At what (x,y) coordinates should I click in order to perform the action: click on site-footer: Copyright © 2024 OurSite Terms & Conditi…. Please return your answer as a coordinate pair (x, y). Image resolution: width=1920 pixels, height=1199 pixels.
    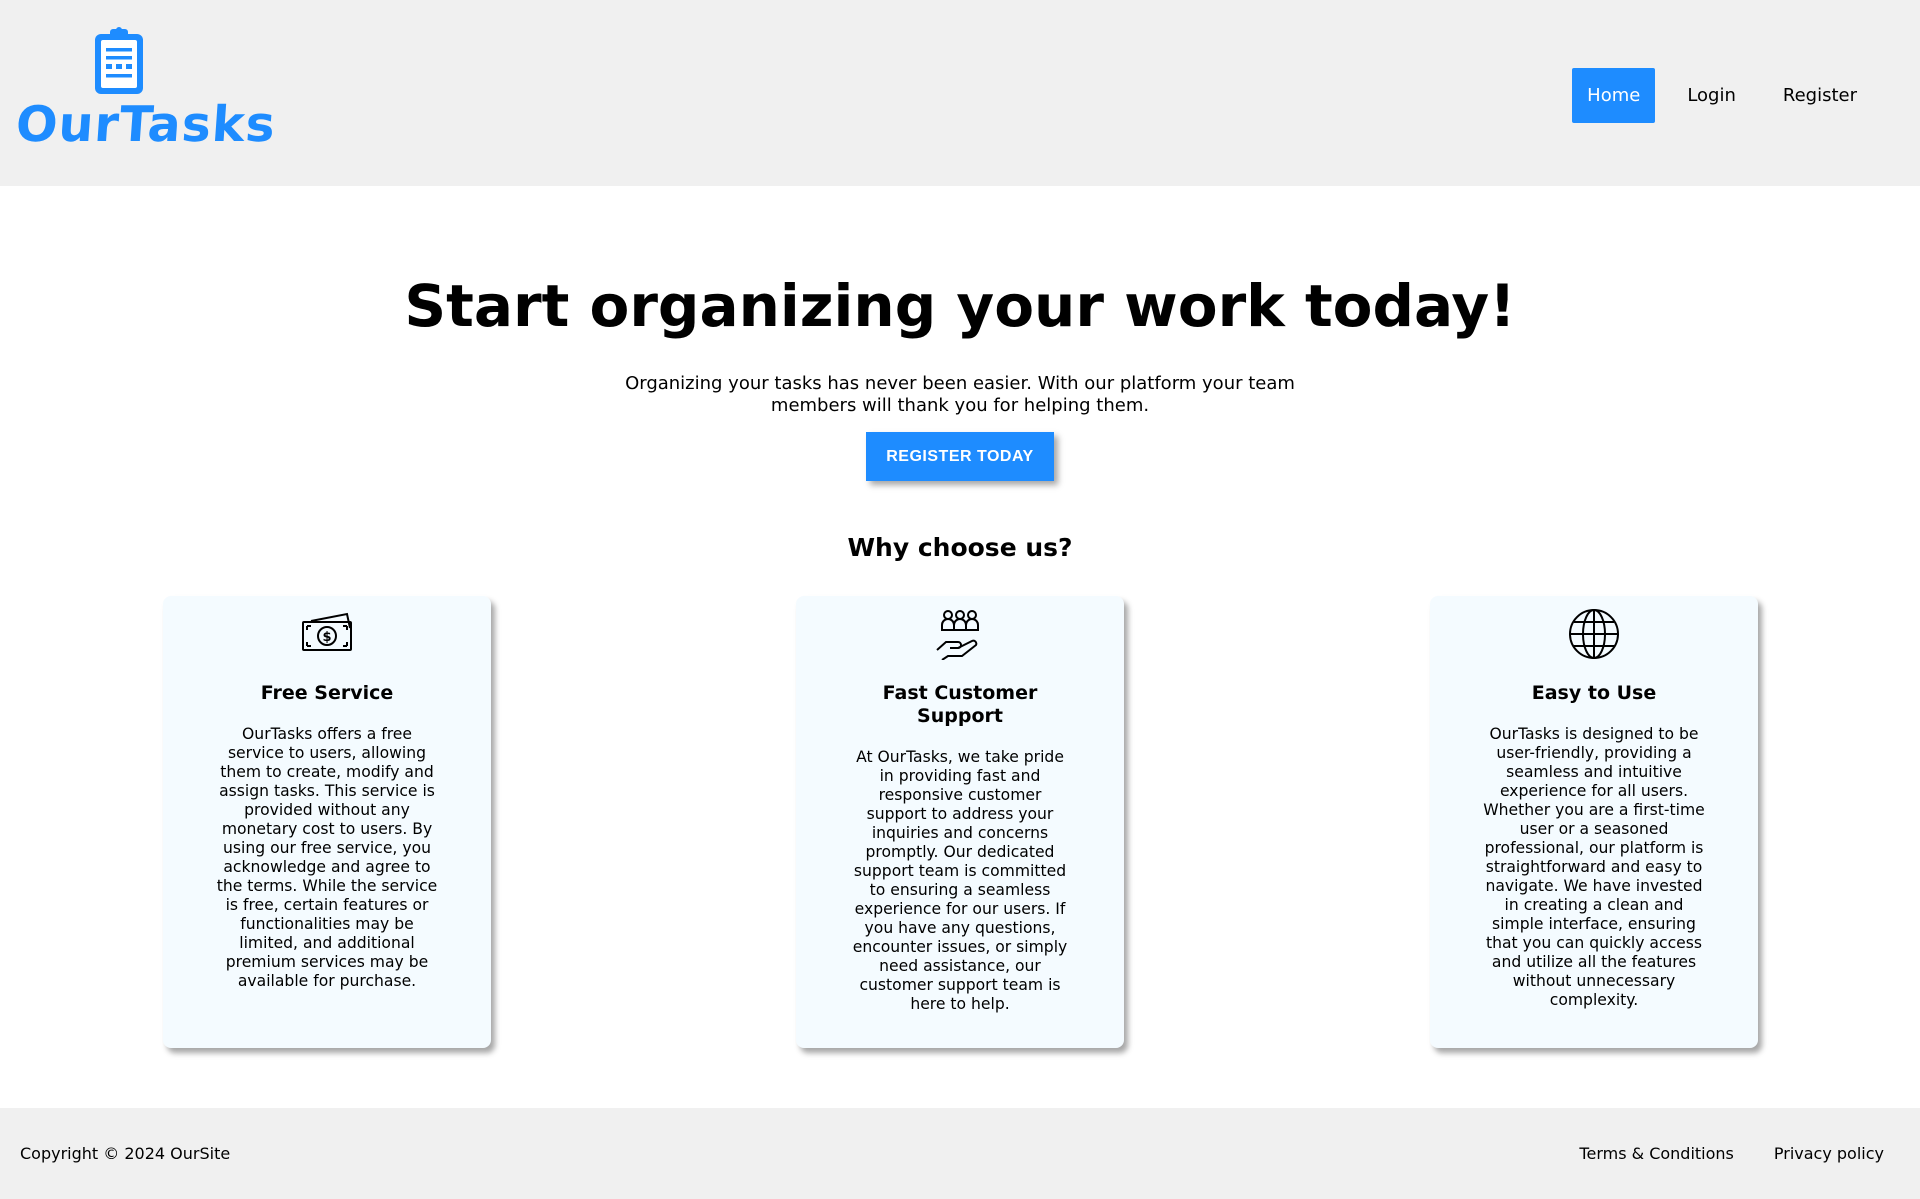
    Looking at the image, I should click on (960, 1153).